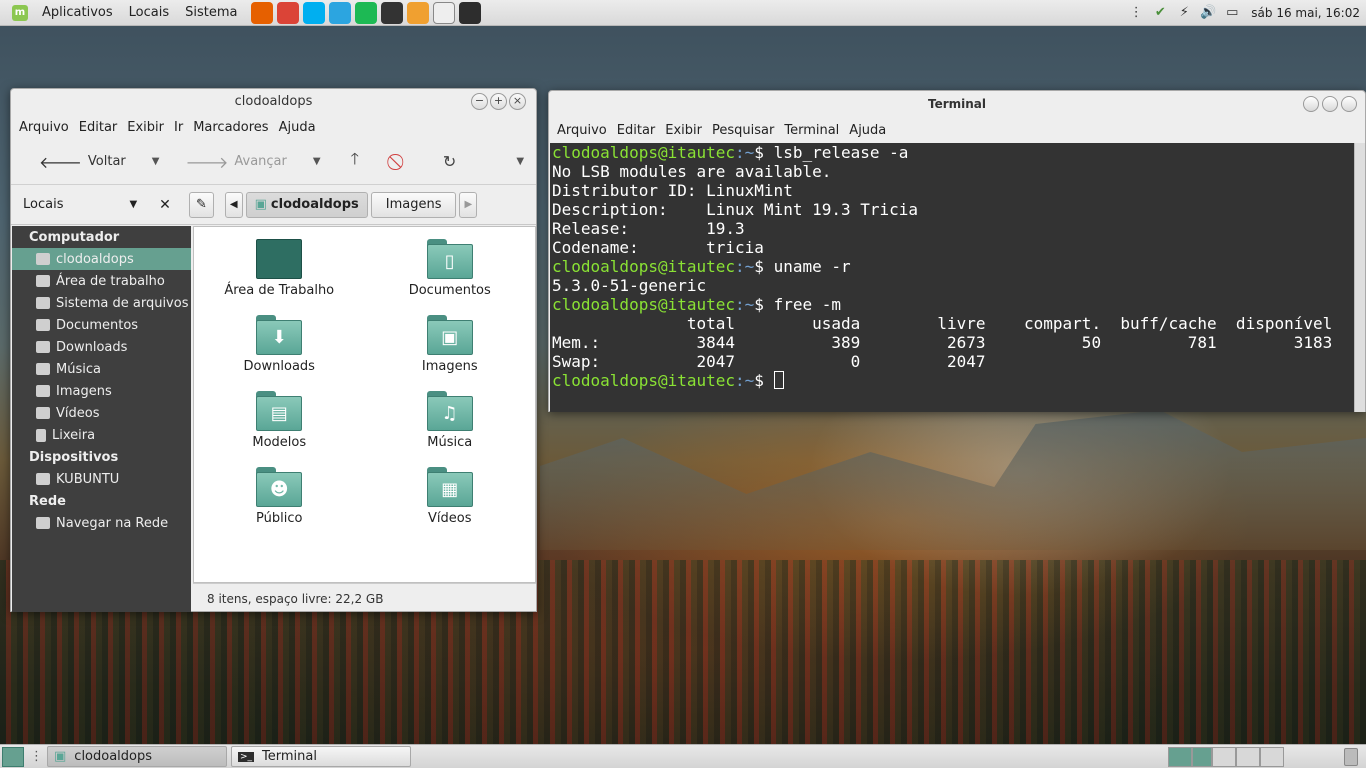  What do you see at coordinates (444, 12) in the screenshot?
I see `text-editor-icon` at bounding box center [444, 12].